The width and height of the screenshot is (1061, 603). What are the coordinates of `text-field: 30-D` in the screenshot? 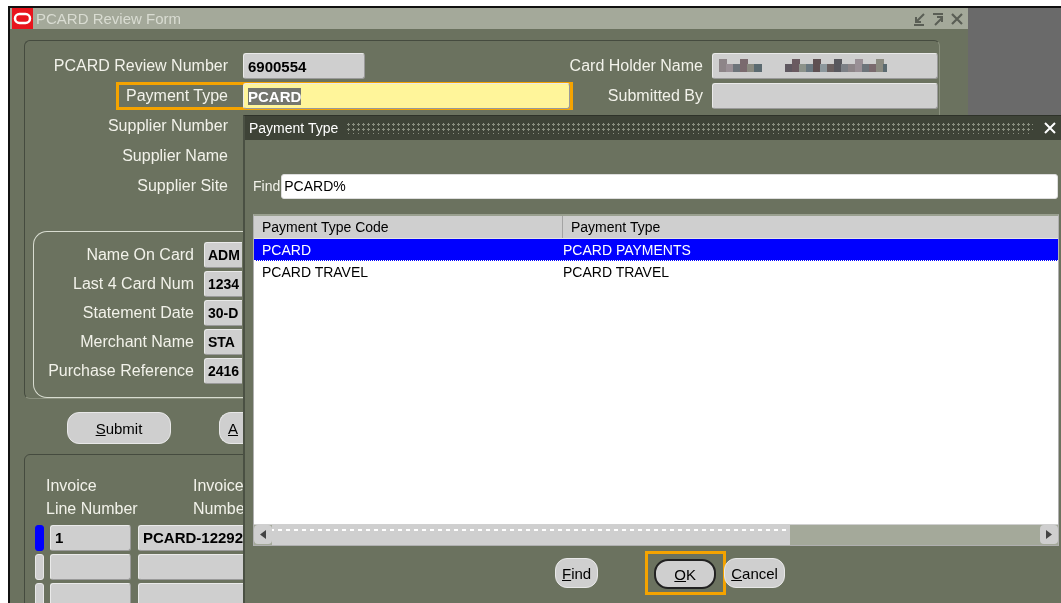 It's located at (223, 312).